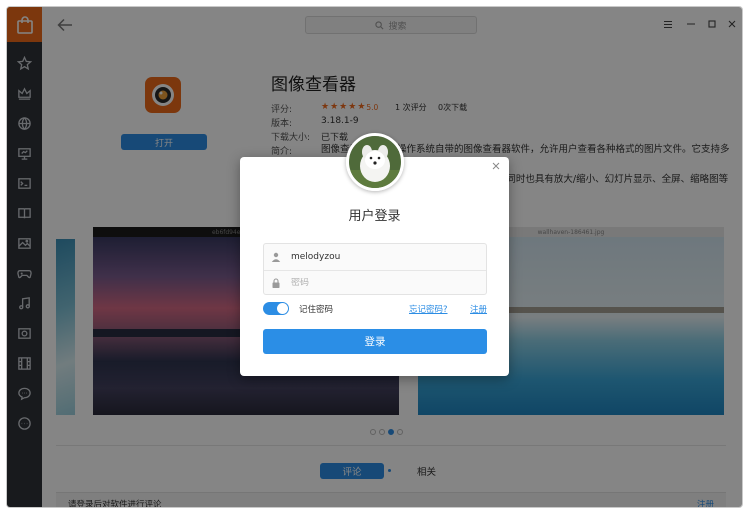 The height and width of the screenshot is (514, 749). Describe the element at coordinates (316, 310) in the screenshot. I see `remember-password-label: 记住密码` at that location.